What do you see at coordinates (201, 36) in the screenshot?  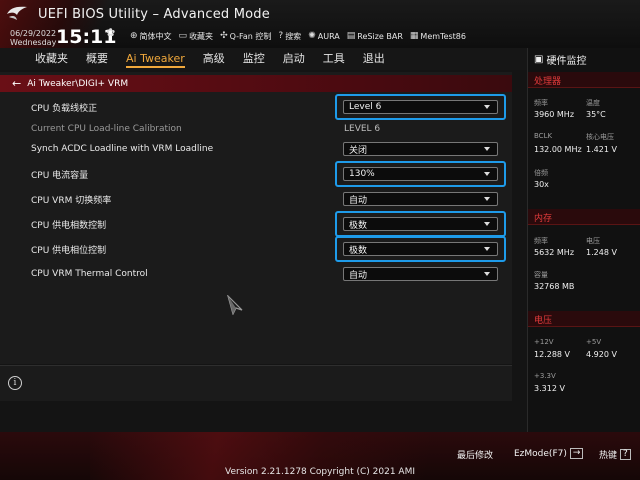 I see `favorites-label: 收藏夹` at bounding box center [201, 36].